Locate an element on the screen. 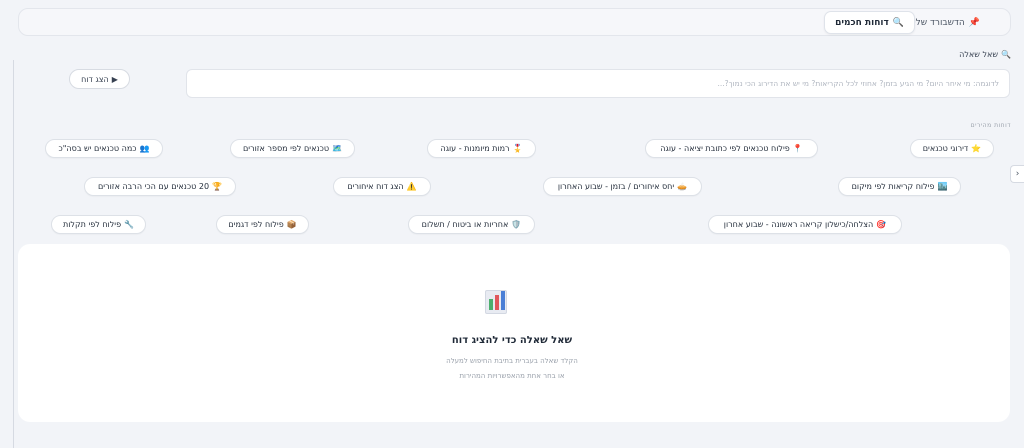 The width and height of the screenshot is (1024, 448). shield-icon: 🛡️ is located at coordinates (516, 224).